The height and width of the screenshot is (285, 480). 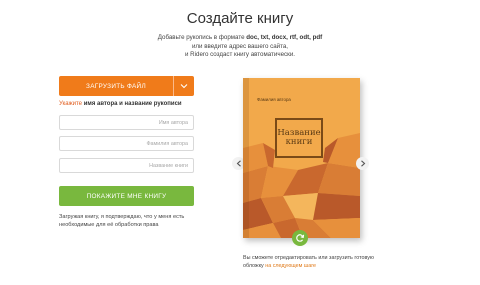 What do you see at coordinates (202, 37) in the screenshot?
I see `subtitle-text-1: Добавьте рукопись в формате` at bounding box center [202, 37].